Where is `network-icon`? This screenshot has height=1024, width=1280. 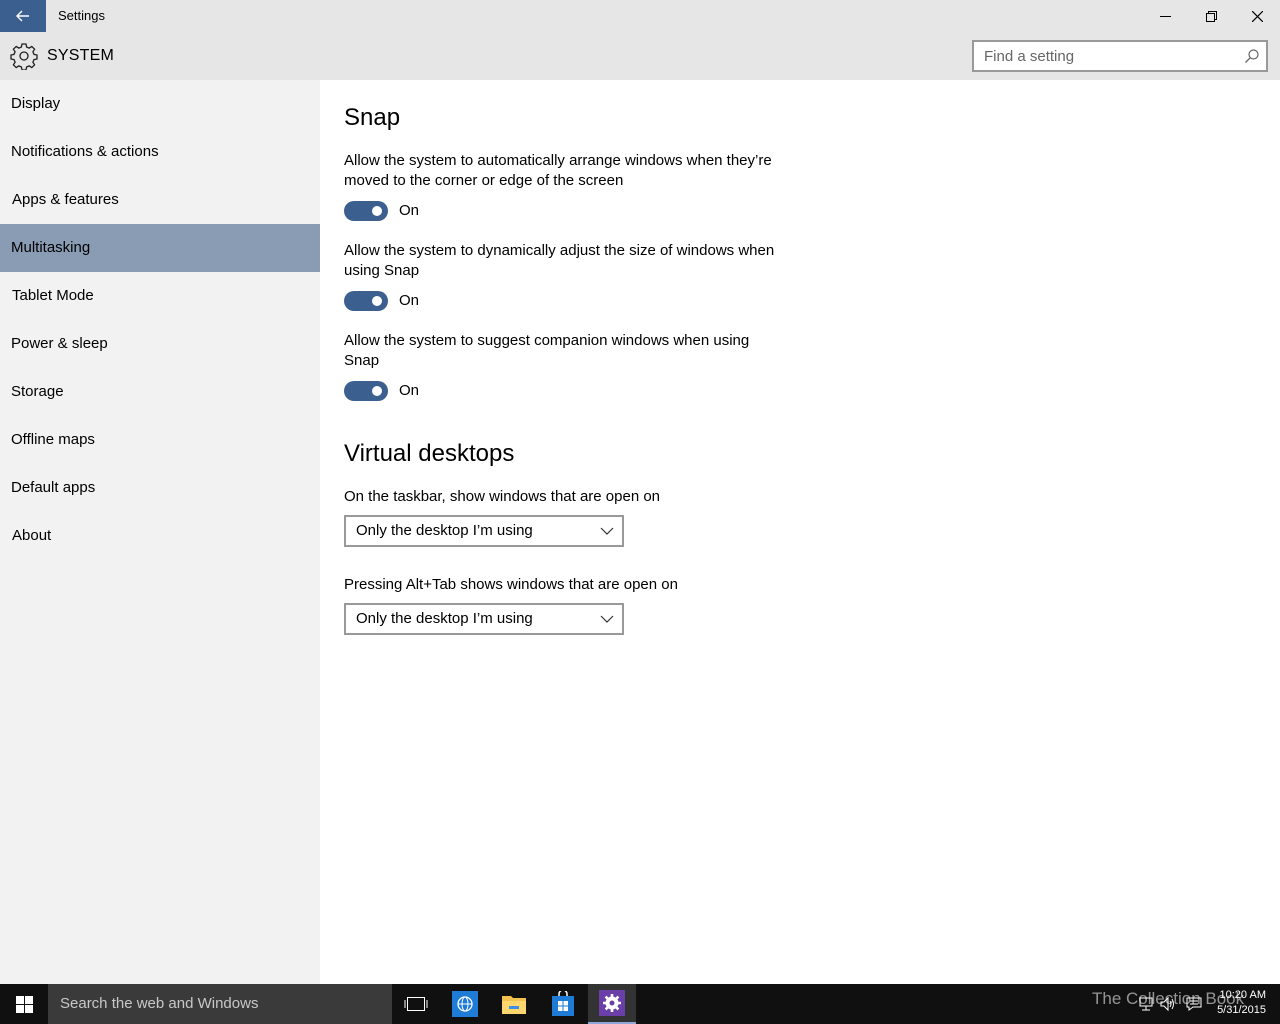 network-icon is located at coordinates (1146, 1004).